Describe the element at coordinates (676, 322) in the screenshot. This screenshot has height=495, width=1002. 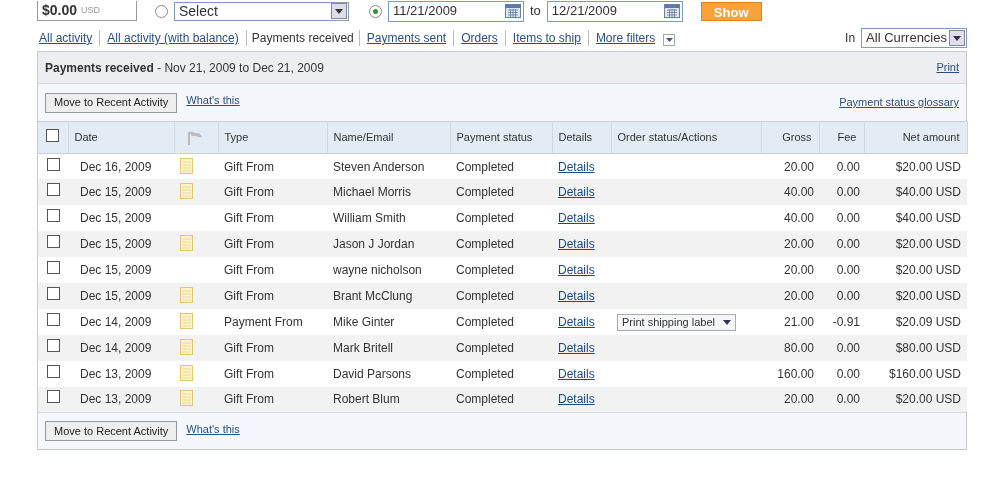
I see `shipping-label-dropdown: Print shipping label` at that location.